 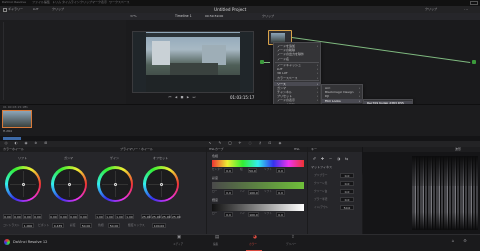 I want to click on picker-add-icon: ✚, so click(x=322, y=159).